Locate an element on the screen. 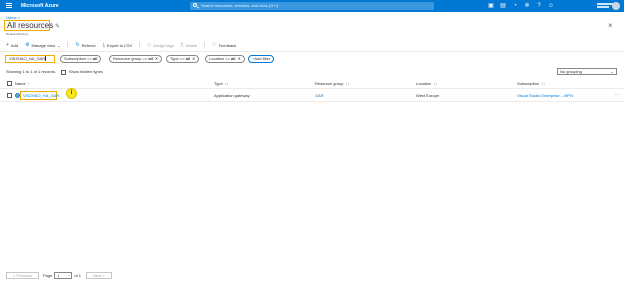 The width and height of the screenshot is (624, 286). resource-group-filter-pill: Resource group == all ✕ is located at coordinates (136, 59).